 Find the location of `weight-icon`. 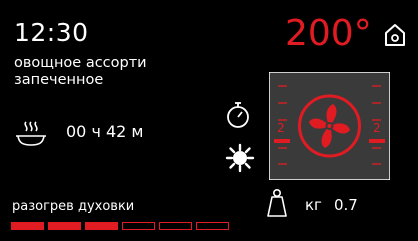

weight-icon is located at coordinates (277, 203).